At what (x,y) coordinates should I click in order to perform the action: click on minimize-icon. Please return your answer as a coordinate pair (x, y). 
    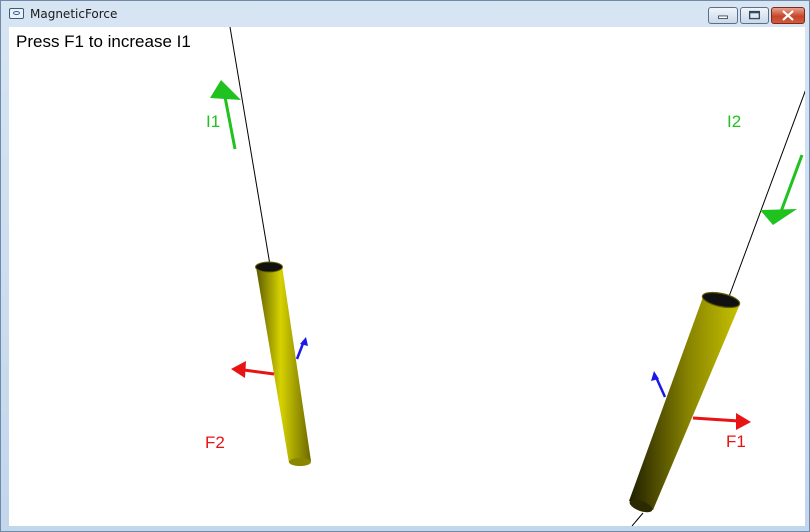
    Looking at the image, I should click on (723, 17).